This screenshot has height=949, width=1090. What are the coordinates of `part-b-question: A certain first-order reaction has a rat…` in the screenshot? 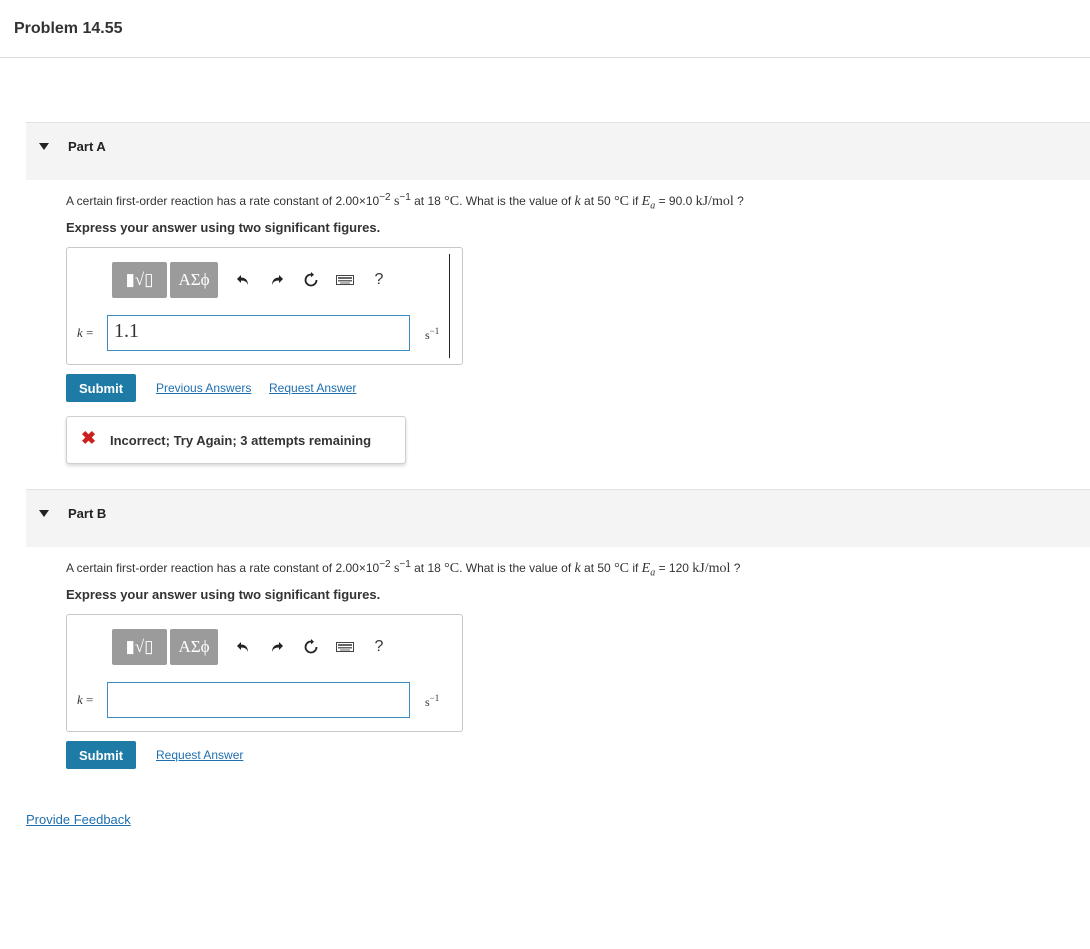 It's located at (403, 569).